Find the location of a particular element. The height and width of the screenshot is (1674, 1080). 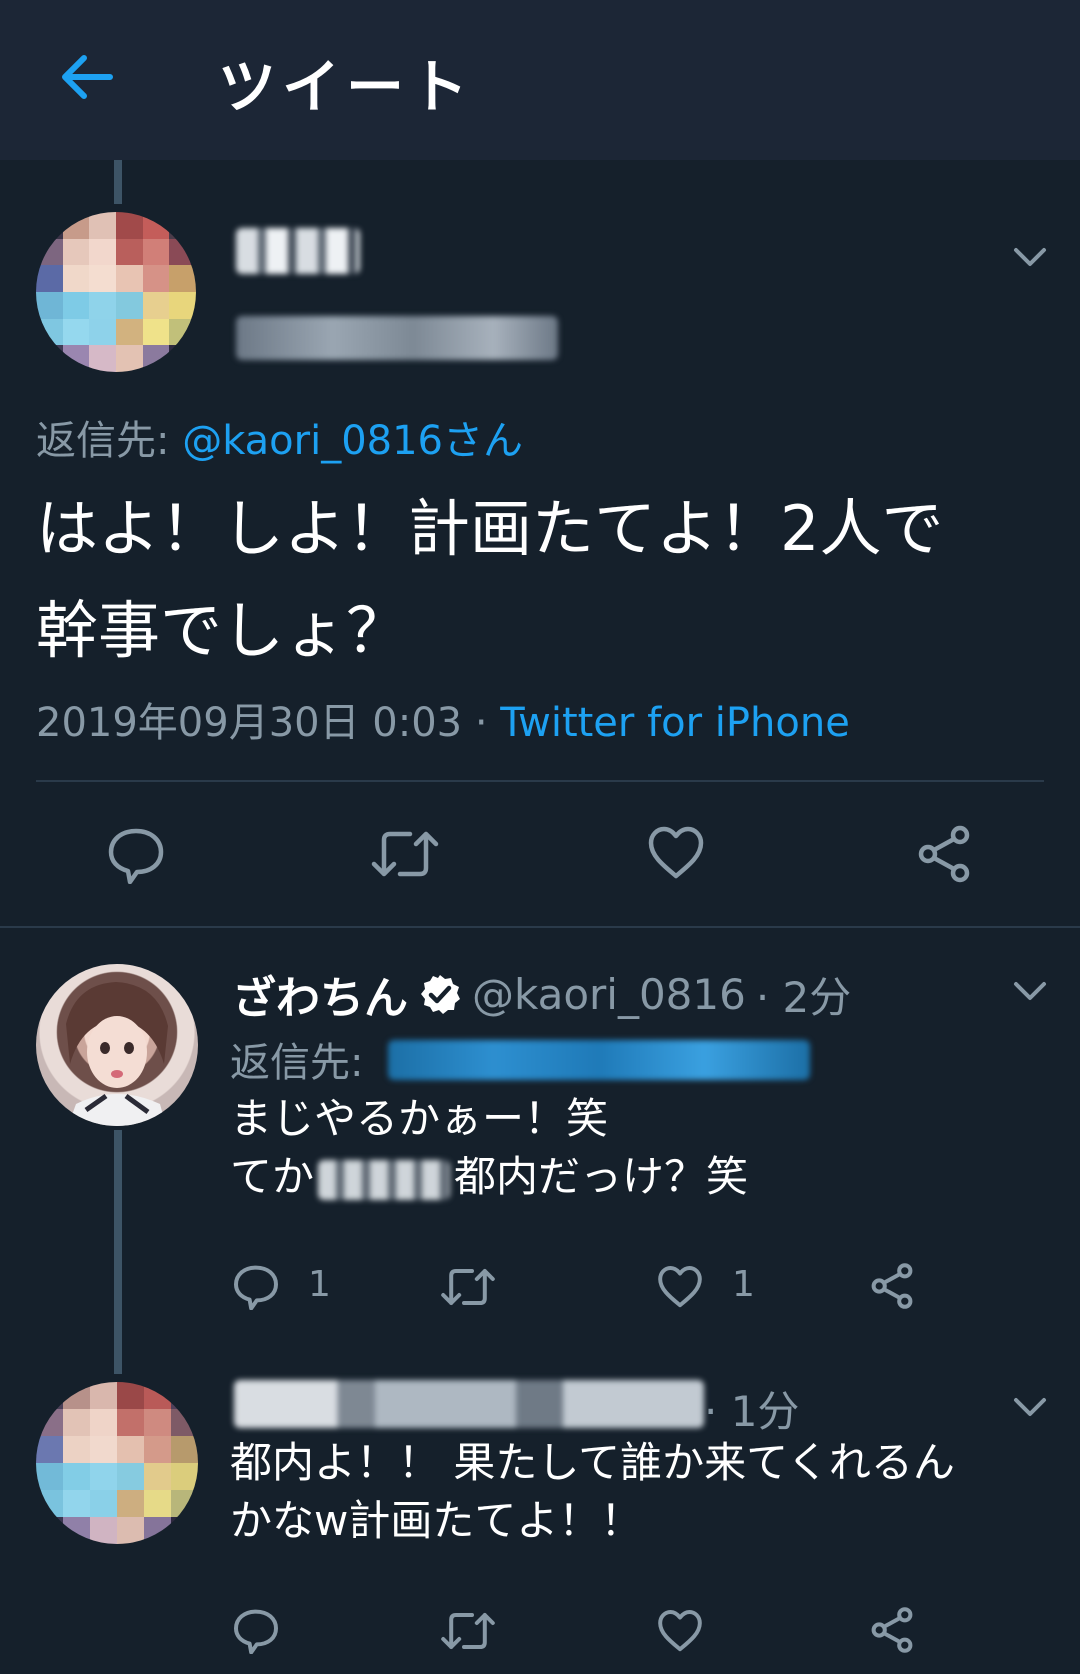

user-handle: @kaori_0816 is located at coordinates (609, 994).